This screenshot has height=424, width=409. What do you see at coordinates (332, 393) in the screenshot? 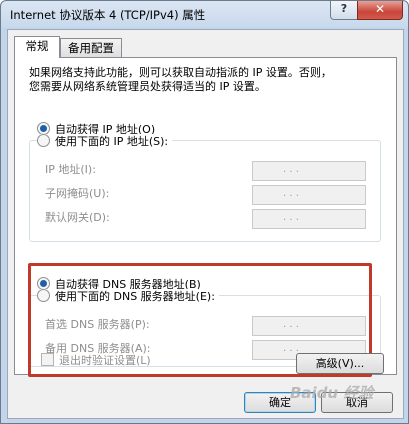
I see `baidu-watermark: Baidu 经验` at bounding box center [332, 393].